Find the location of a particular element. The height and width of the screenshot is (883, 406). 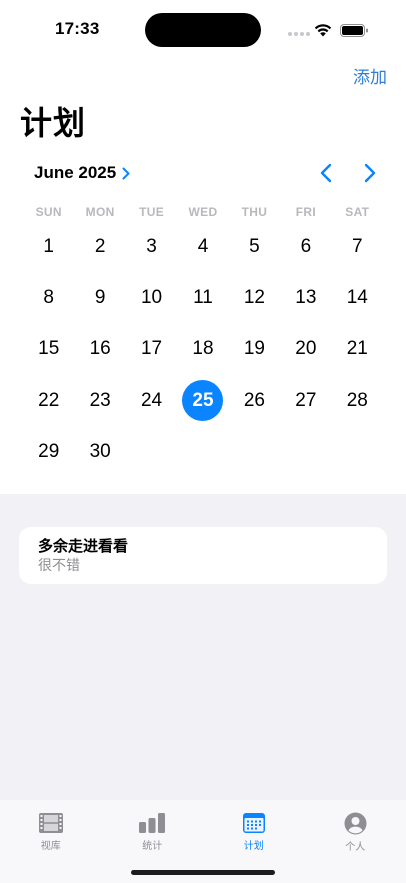

calendar-day-number: 10 is located at coordinates (151, 298).